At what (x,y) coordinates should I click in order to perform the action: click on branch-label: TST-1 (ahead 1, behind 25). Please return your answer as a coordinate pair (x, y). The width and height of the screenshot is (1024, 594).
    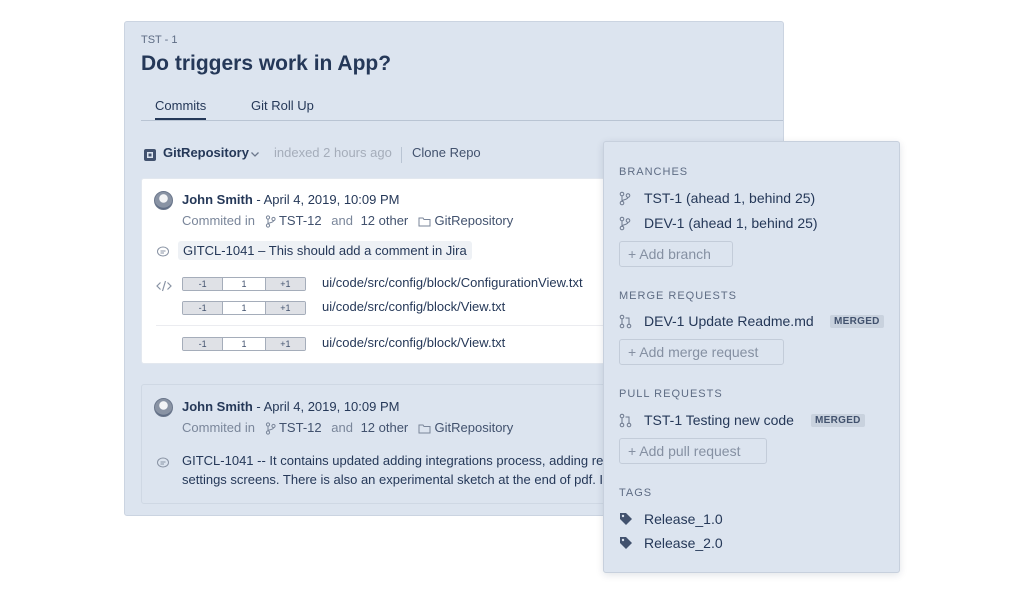
    Looking at the image, I should click on (729, 198).